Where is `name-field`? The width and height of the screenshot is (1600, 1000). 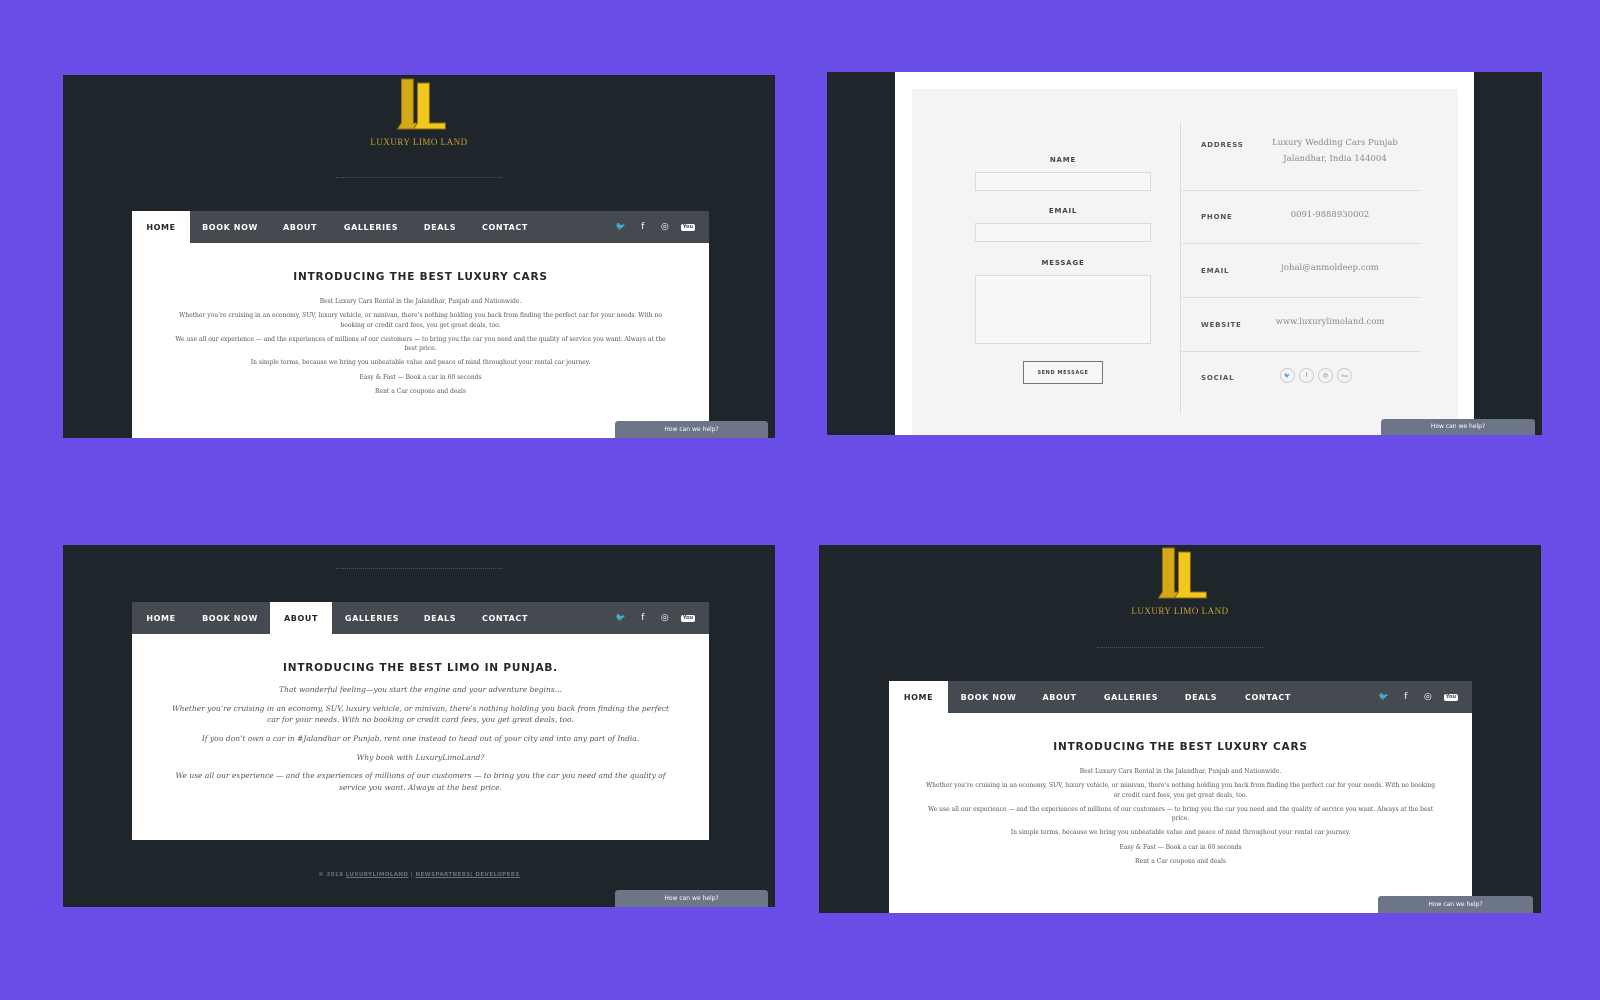
name-field is located at coordinates (1063, 181).